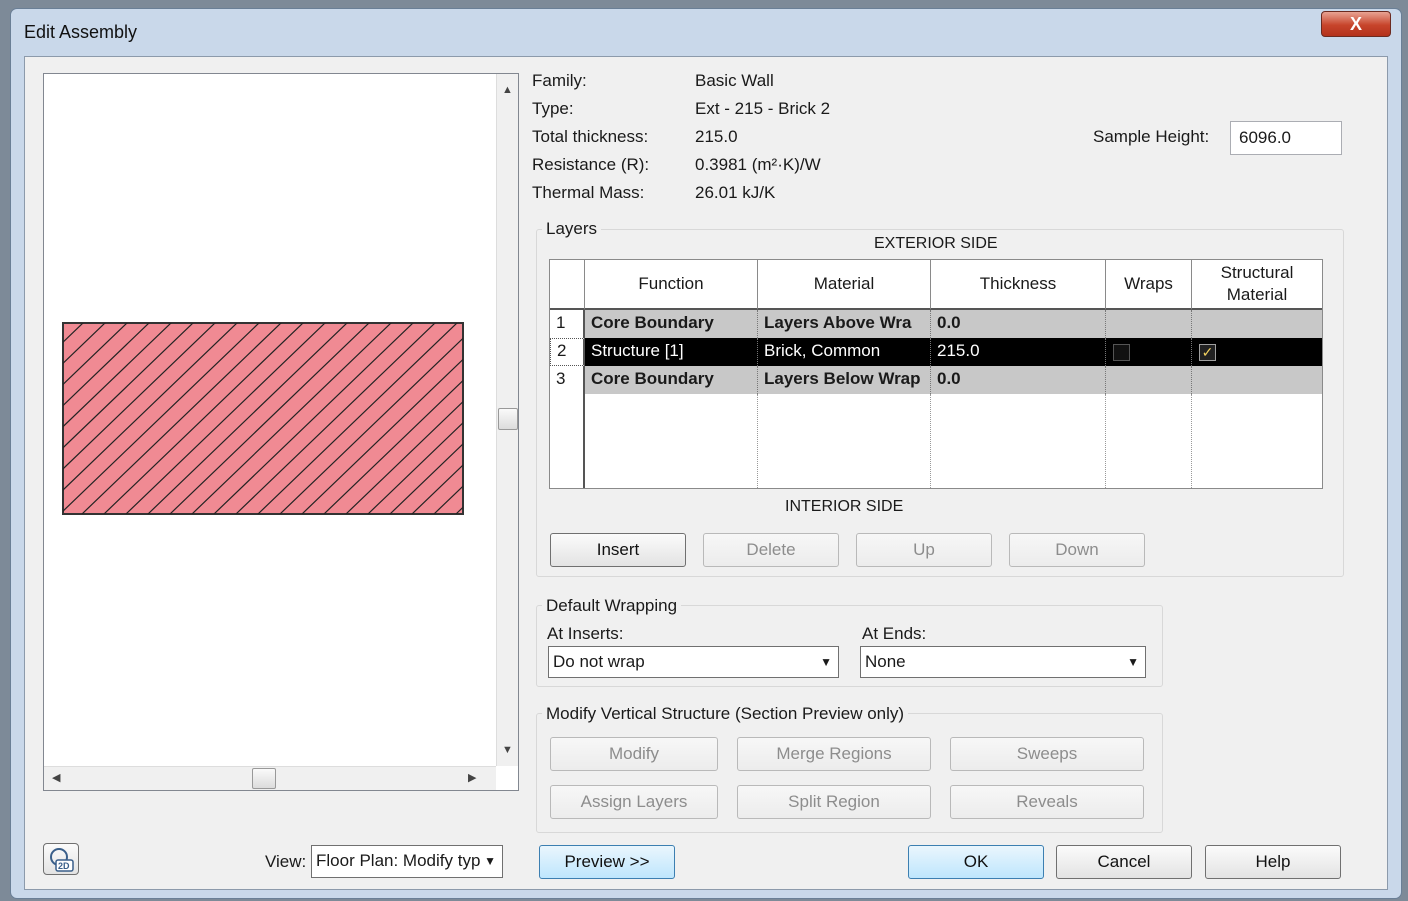 The image size is (1408, 901). Describe the element at coordinates (567, 380) in the screenshot. I see `row-number: 3` at that location.